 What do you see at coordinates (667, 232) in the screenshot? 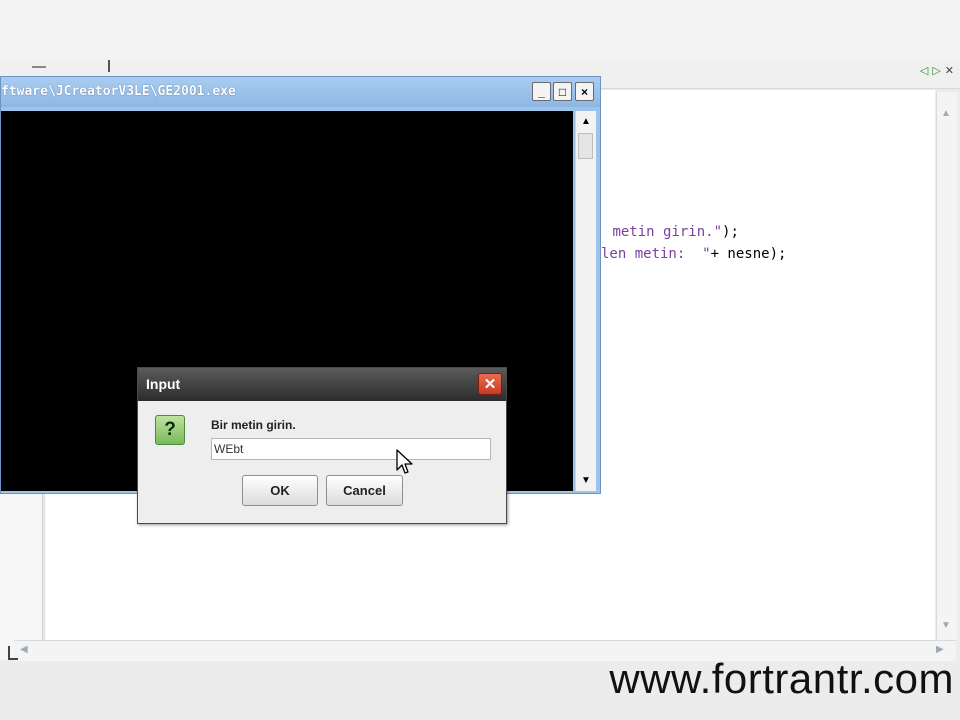
I see `code-string: metin girin."` at bounding box center [667, 232].